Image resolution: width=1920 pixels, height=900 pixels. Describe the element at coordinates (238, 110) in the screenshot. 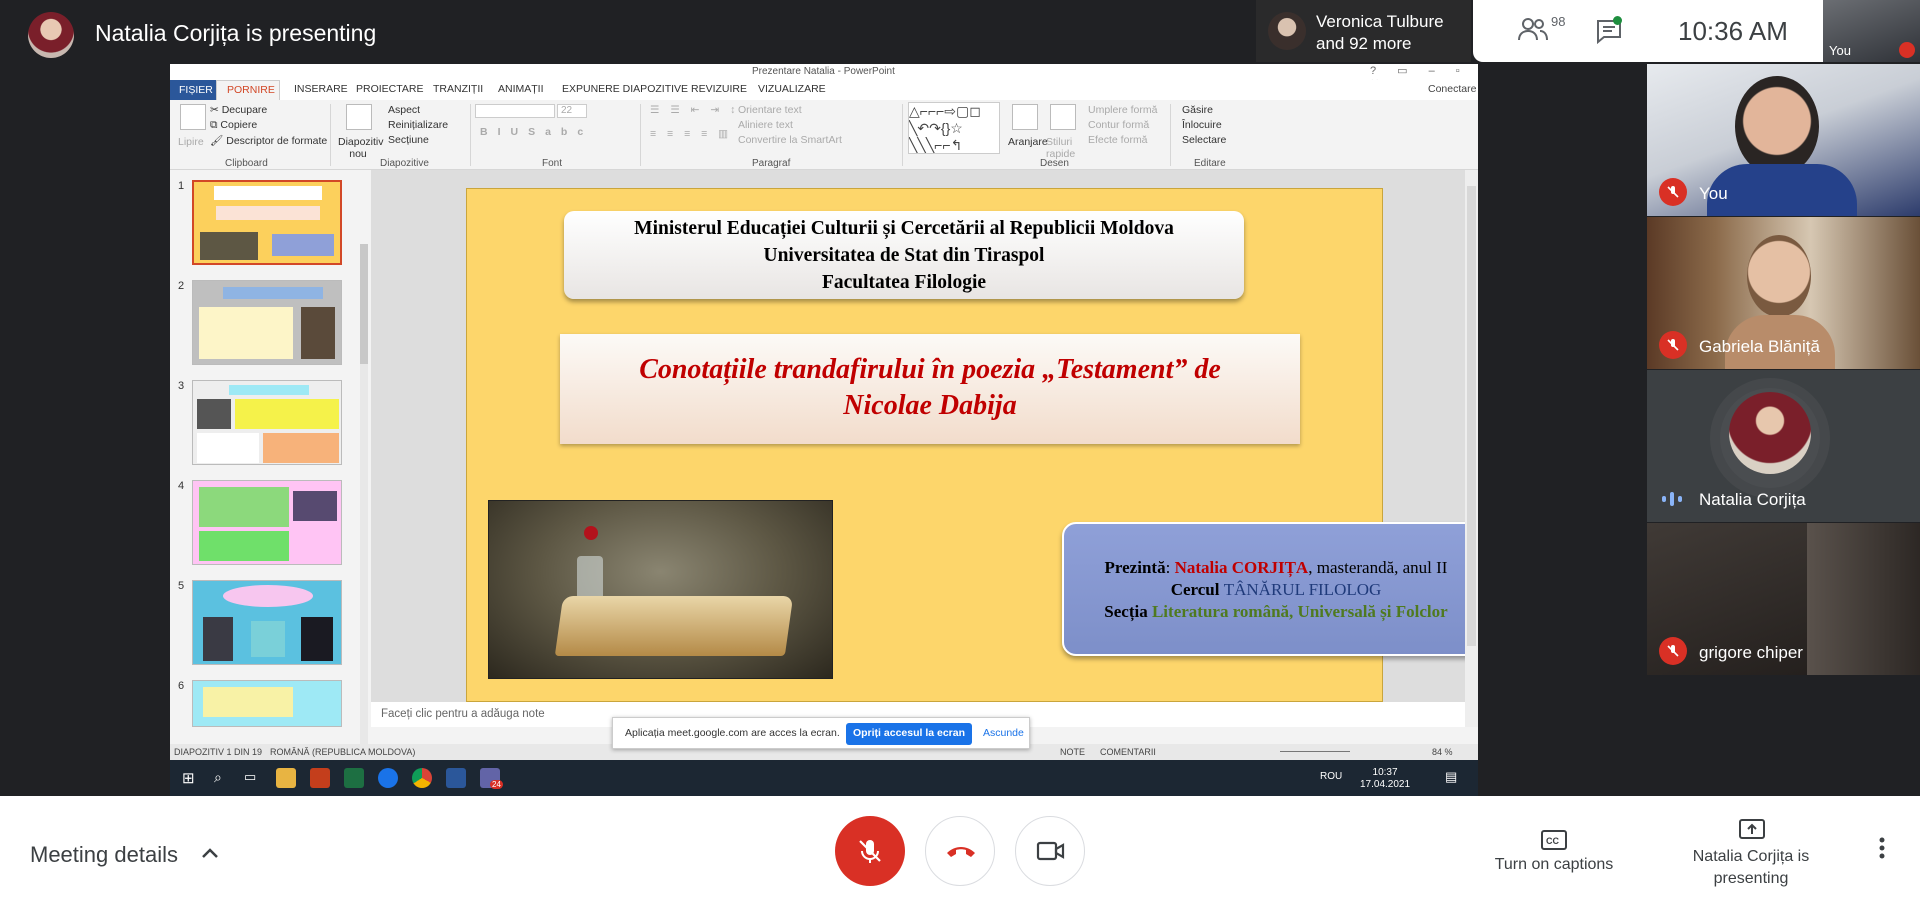

I see `cut-button: ✂ Decupare` at that location.